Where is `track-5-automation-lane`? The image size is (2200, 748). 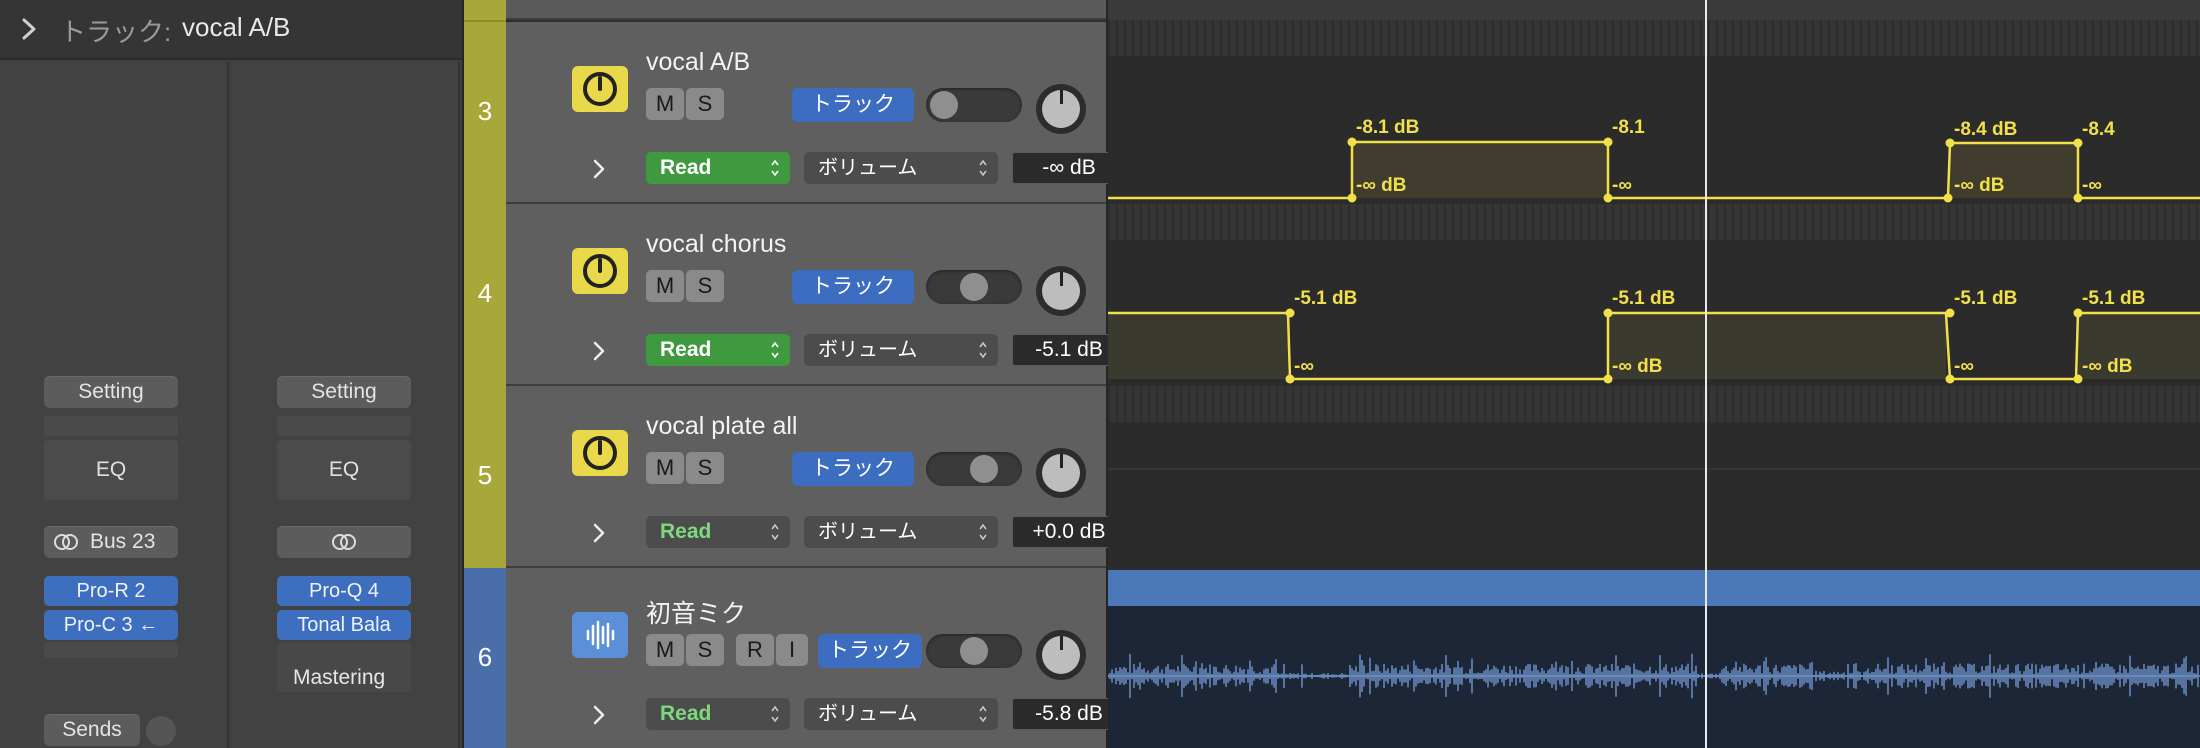
track-5-automation-lane is located at coordinates (1654, 495).